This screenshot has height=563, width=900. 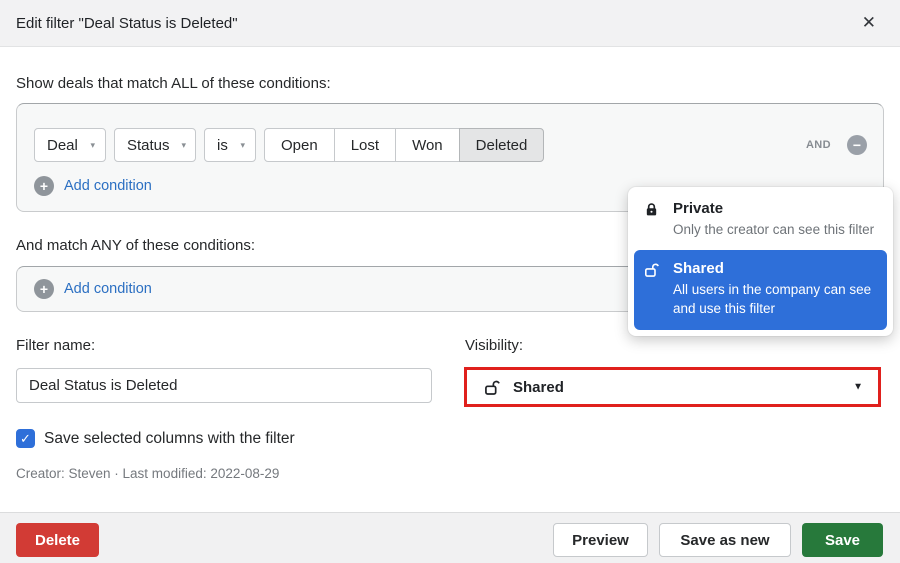 I want to click on status-segmented-control: Open Lost Won Deleted, so click(x=404, y=145).